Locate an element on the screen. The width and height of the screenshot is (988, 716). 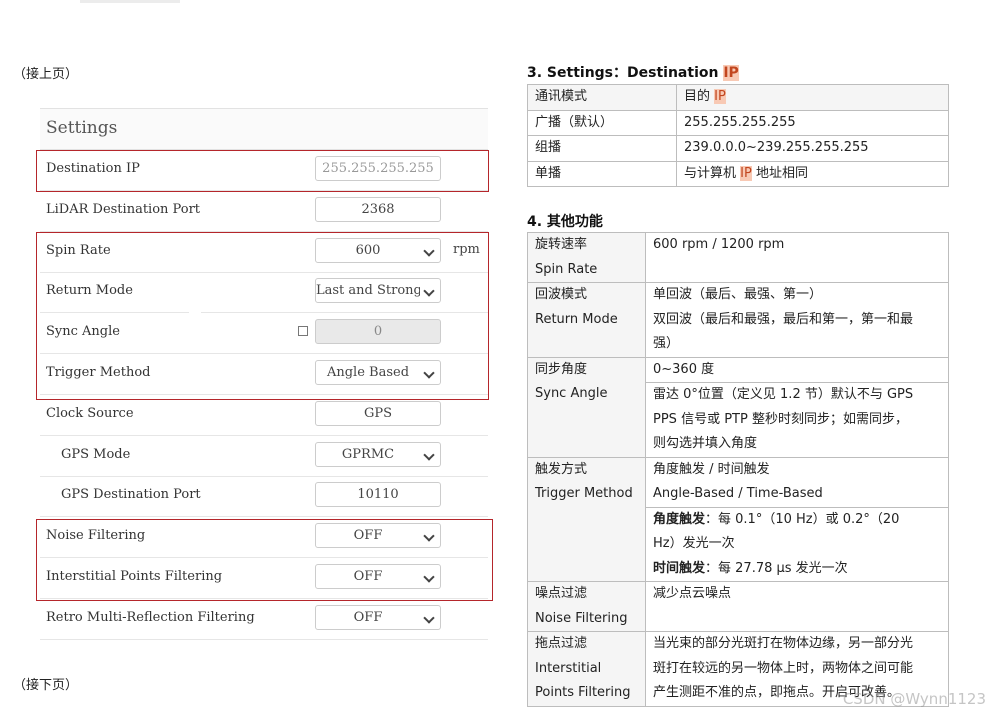
table-row: 通讯模式 目的 IP is located at coordinates (738, 97).